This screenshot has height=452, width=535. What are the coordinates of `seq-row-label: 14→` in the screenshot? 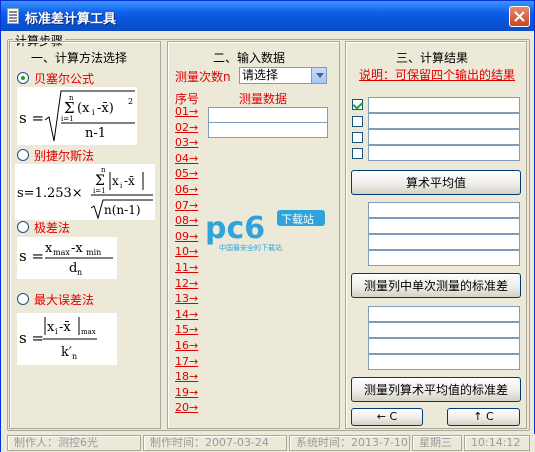 It's located at (187, 314).